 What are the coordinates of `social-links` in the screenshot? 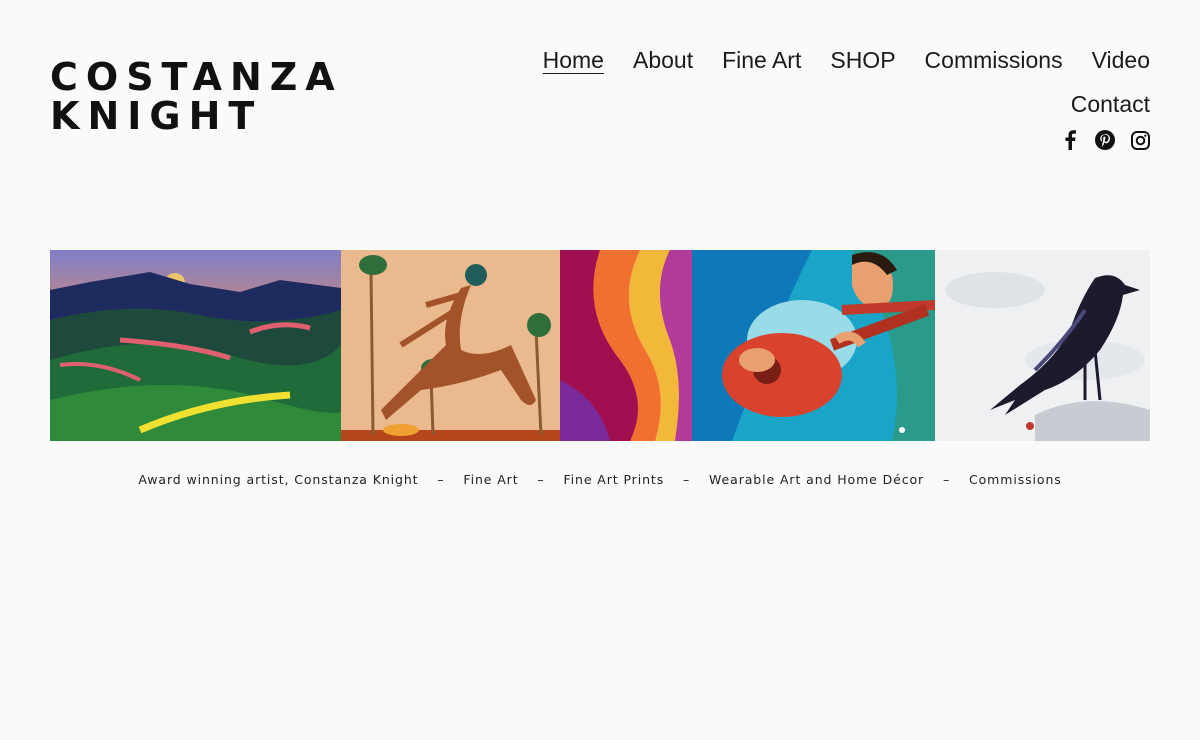 It's located at (1105, 140).